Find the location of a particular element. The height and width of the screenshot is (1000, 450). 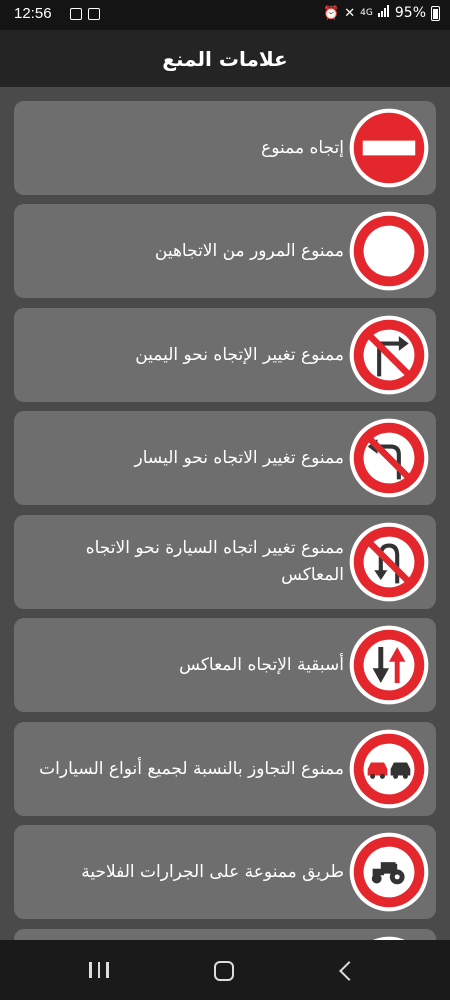

status-right: ⏰ ✕ 4G 95% is located at coordinates (381, 13).